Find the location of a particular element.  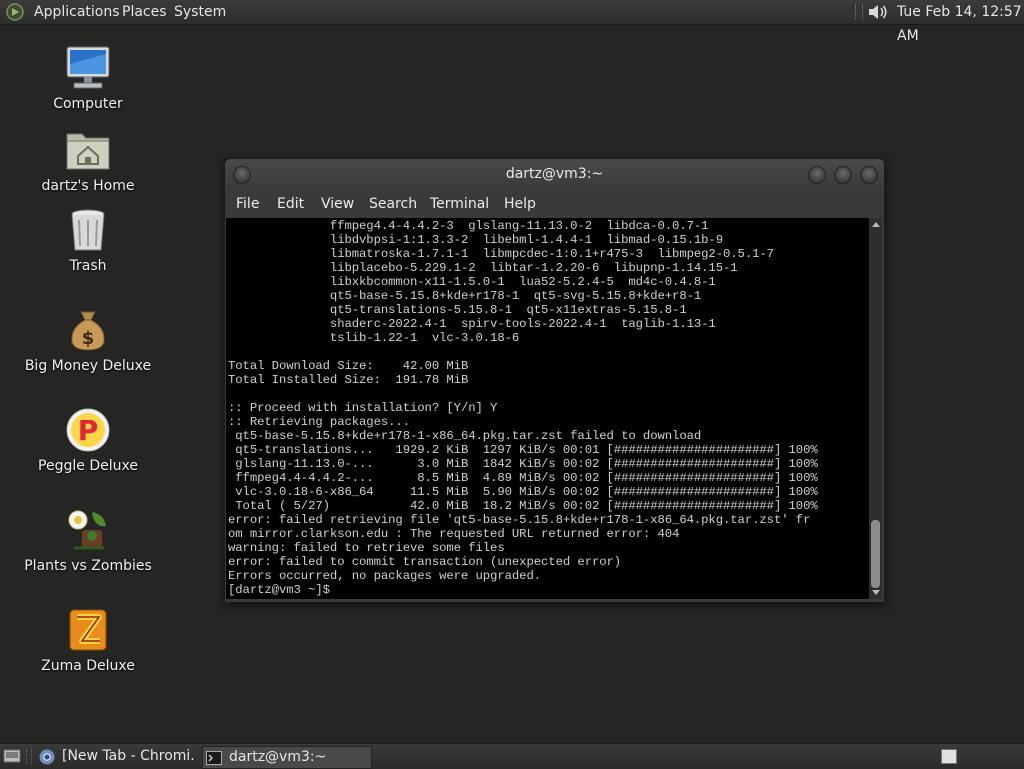

desktop-icon-big-money: $ Big Money Deluxe is located at coordinates (88, 340).